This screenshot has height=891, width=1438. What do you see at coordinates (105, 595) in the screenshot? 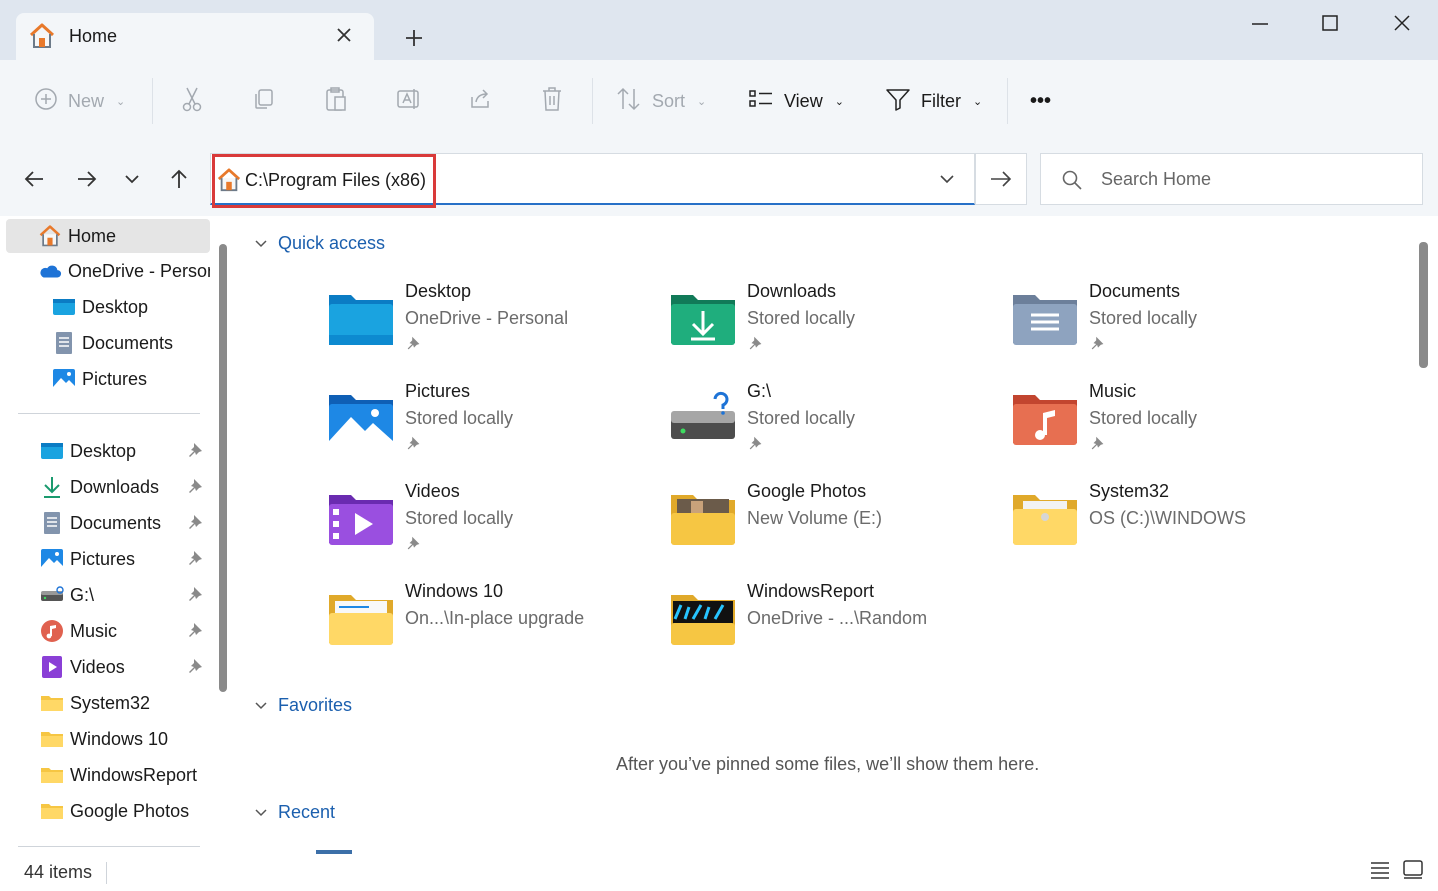
I see `sidebar-item-g-drive: G:\` at bounding box center [105, 595].